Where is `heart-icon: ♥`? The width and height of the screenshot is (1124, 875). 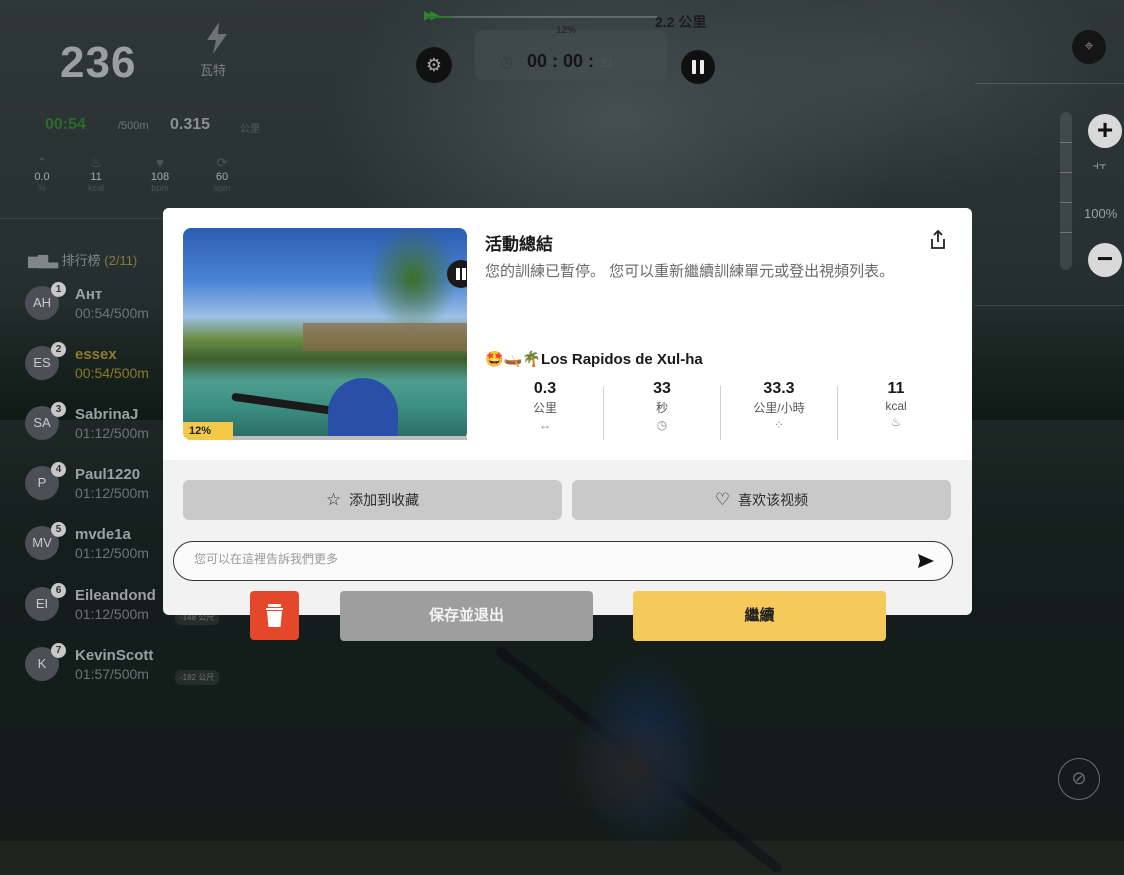
heart-icon: ♥ is located at coordinates (160, 162).